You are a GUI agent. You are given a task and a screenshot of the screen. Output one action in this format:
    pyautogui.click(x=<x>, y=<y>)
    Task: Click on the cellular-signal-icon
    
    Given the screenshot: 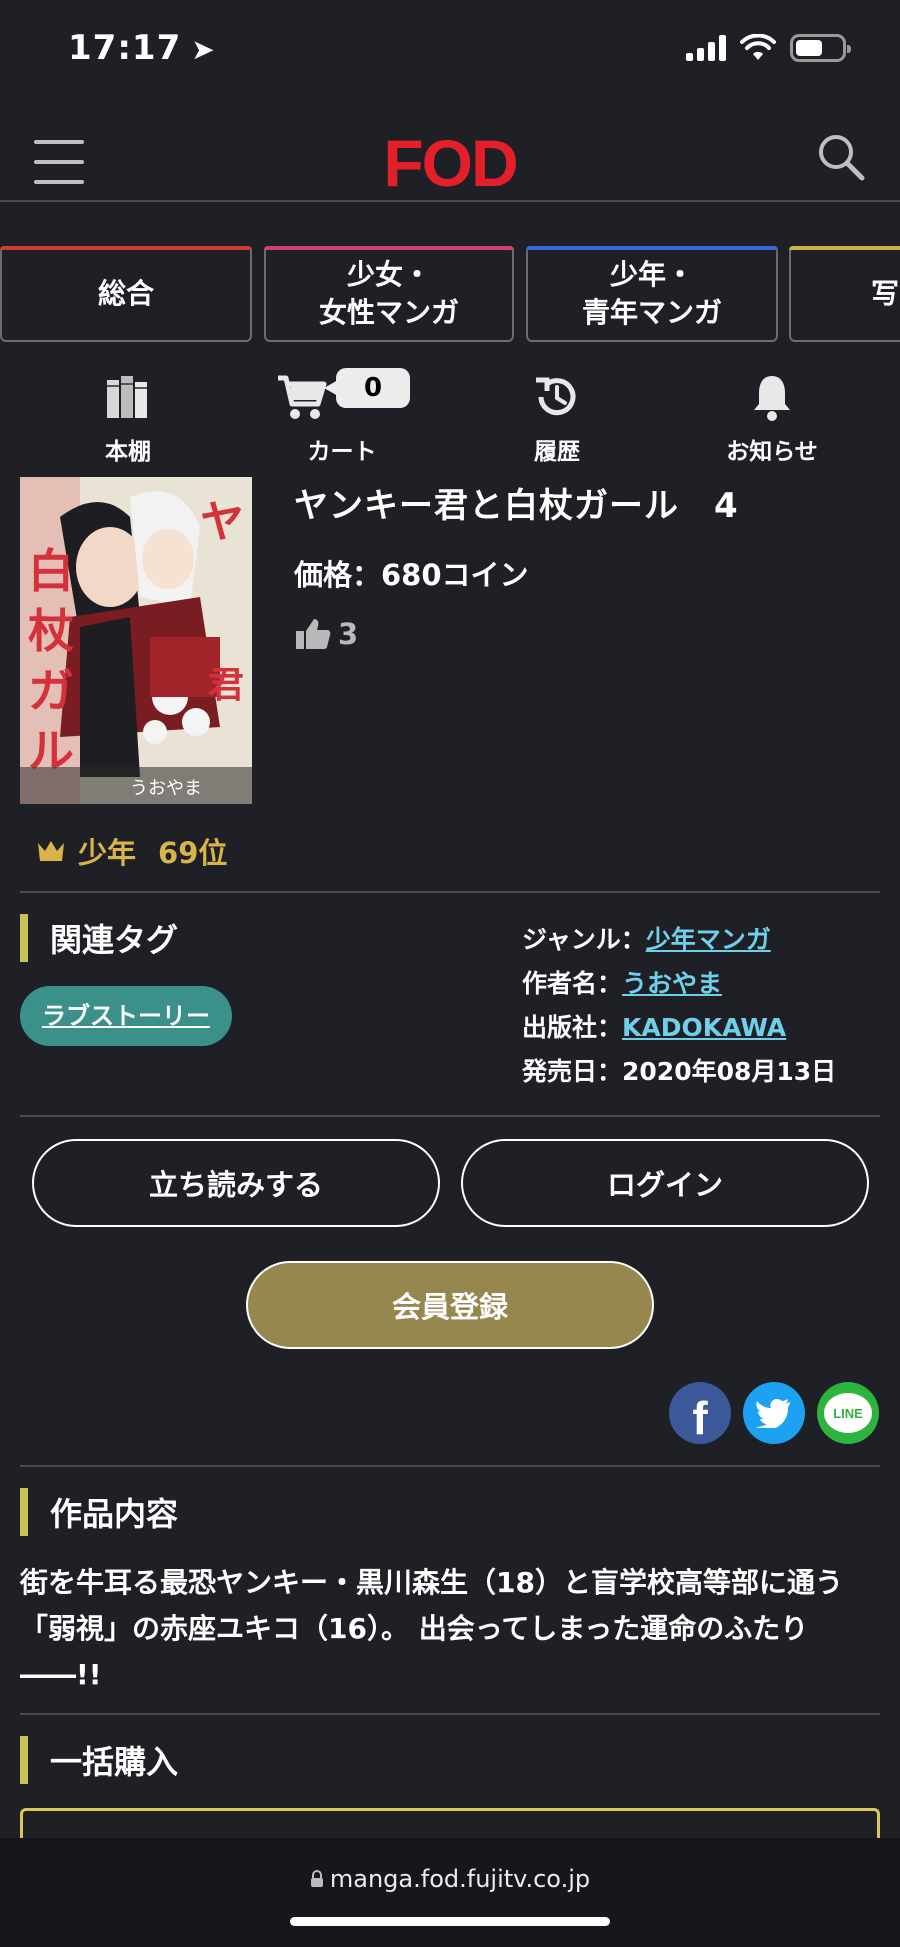 What is the action you would take?
    pyautogui.click(x=706, y=48)
    